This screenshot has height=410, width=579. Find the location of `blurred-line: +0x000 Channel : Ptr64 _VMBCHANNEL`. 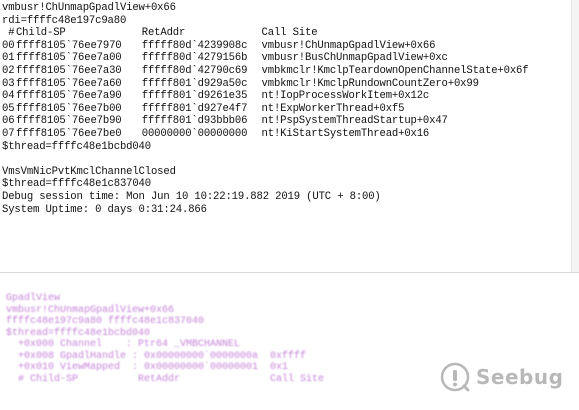

blurred-line: +0x000 Channel : Ptr64 _VMBCHANNEL is located at coordinates (123, 344).